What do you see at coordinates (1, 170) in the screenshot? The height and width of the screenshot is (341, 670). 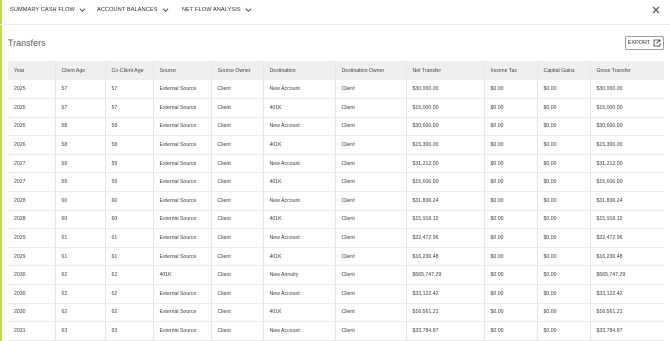 I see `left-accent-bar` at bounding box center [1, 170].